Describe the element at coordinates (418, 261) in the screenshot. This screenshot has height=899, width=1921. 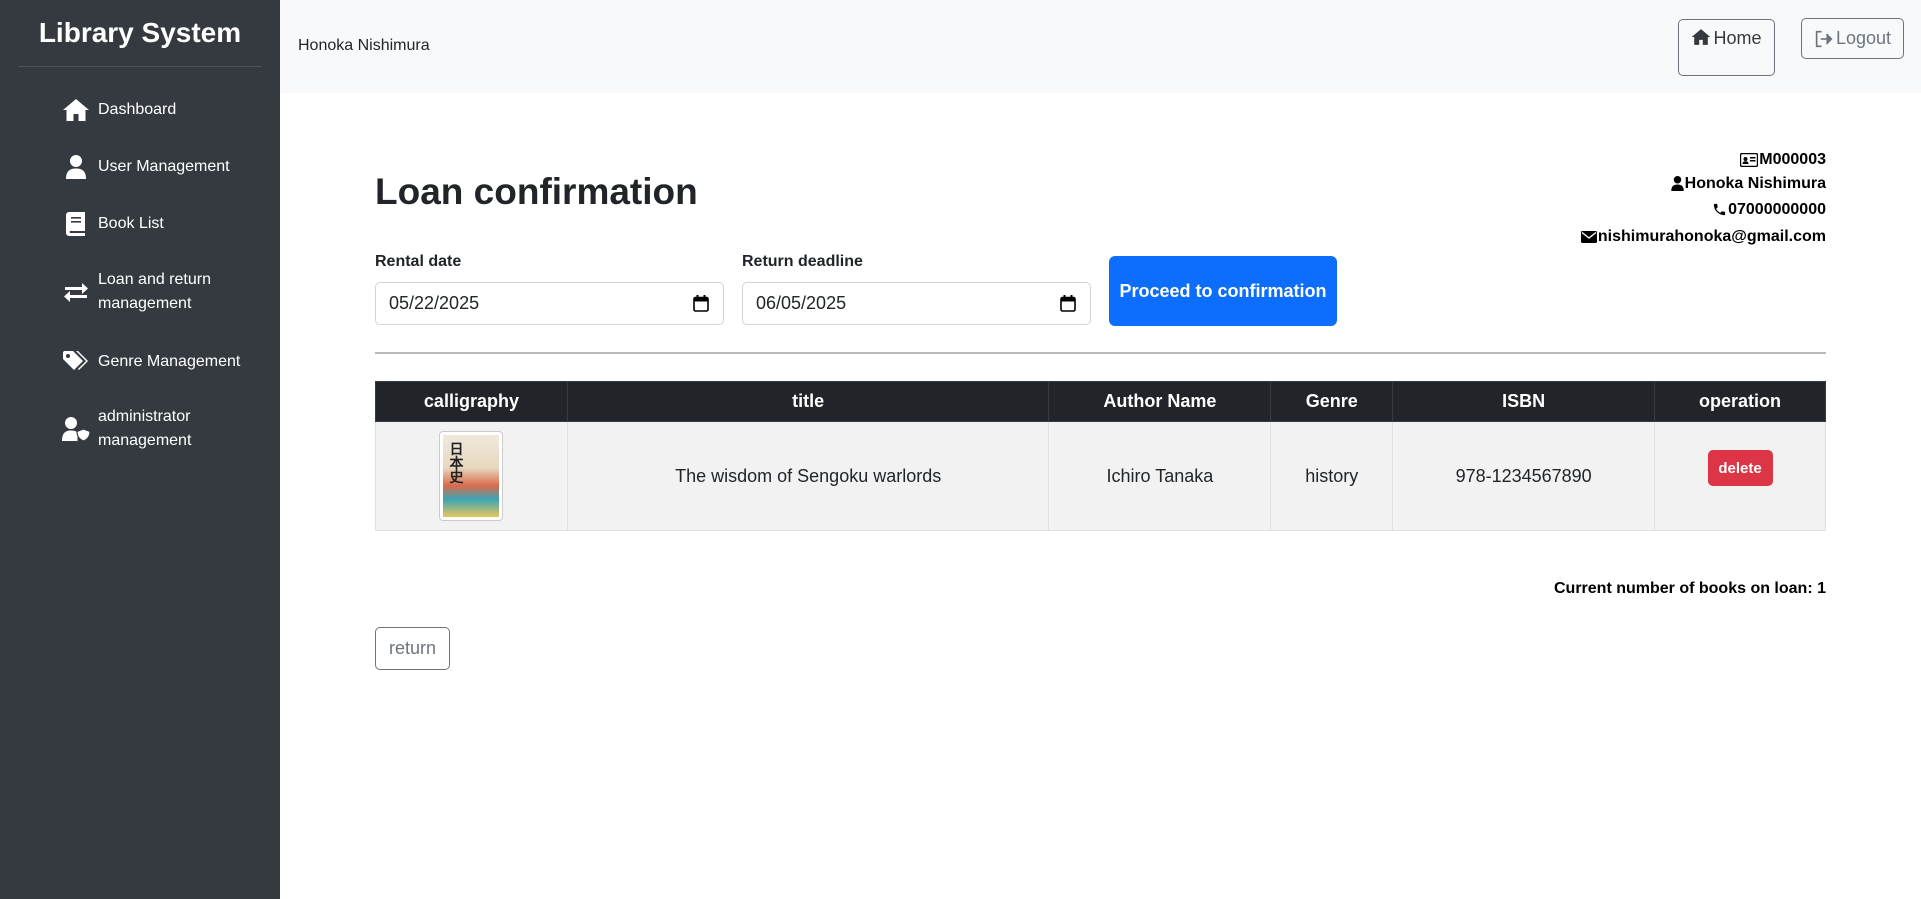
I see `rental-date-label: Rental date` at that location.